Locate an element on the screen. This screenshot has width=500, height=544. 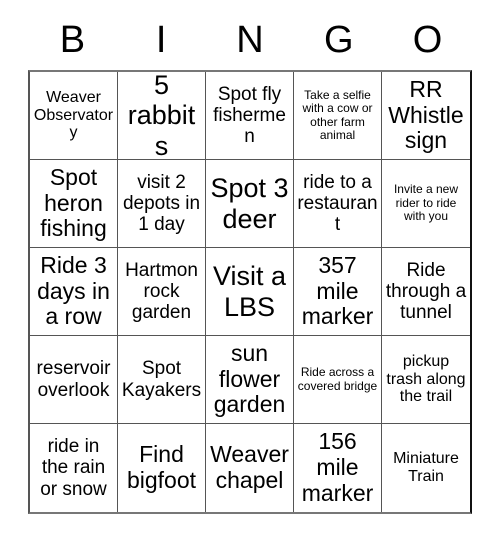
bingo-cell-text: Spot Kayakers is located at coordinates (161, 379).